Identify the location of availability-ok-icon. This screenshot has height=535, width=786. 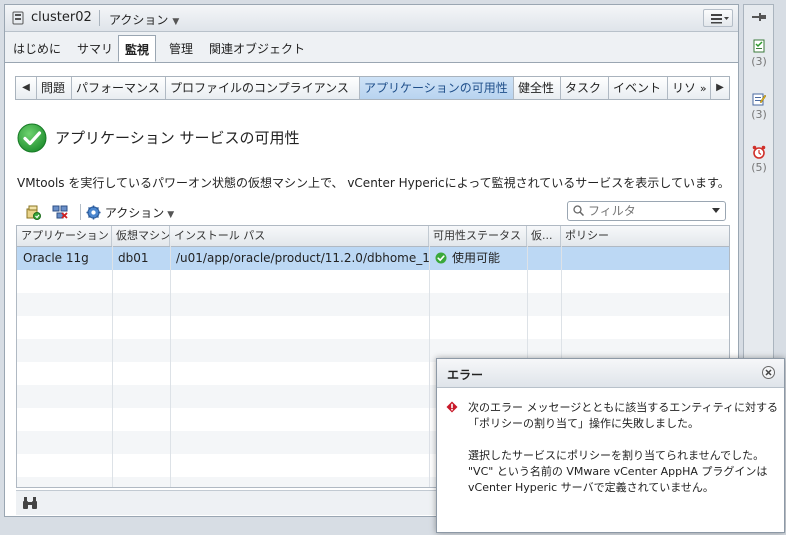
(32, 138).